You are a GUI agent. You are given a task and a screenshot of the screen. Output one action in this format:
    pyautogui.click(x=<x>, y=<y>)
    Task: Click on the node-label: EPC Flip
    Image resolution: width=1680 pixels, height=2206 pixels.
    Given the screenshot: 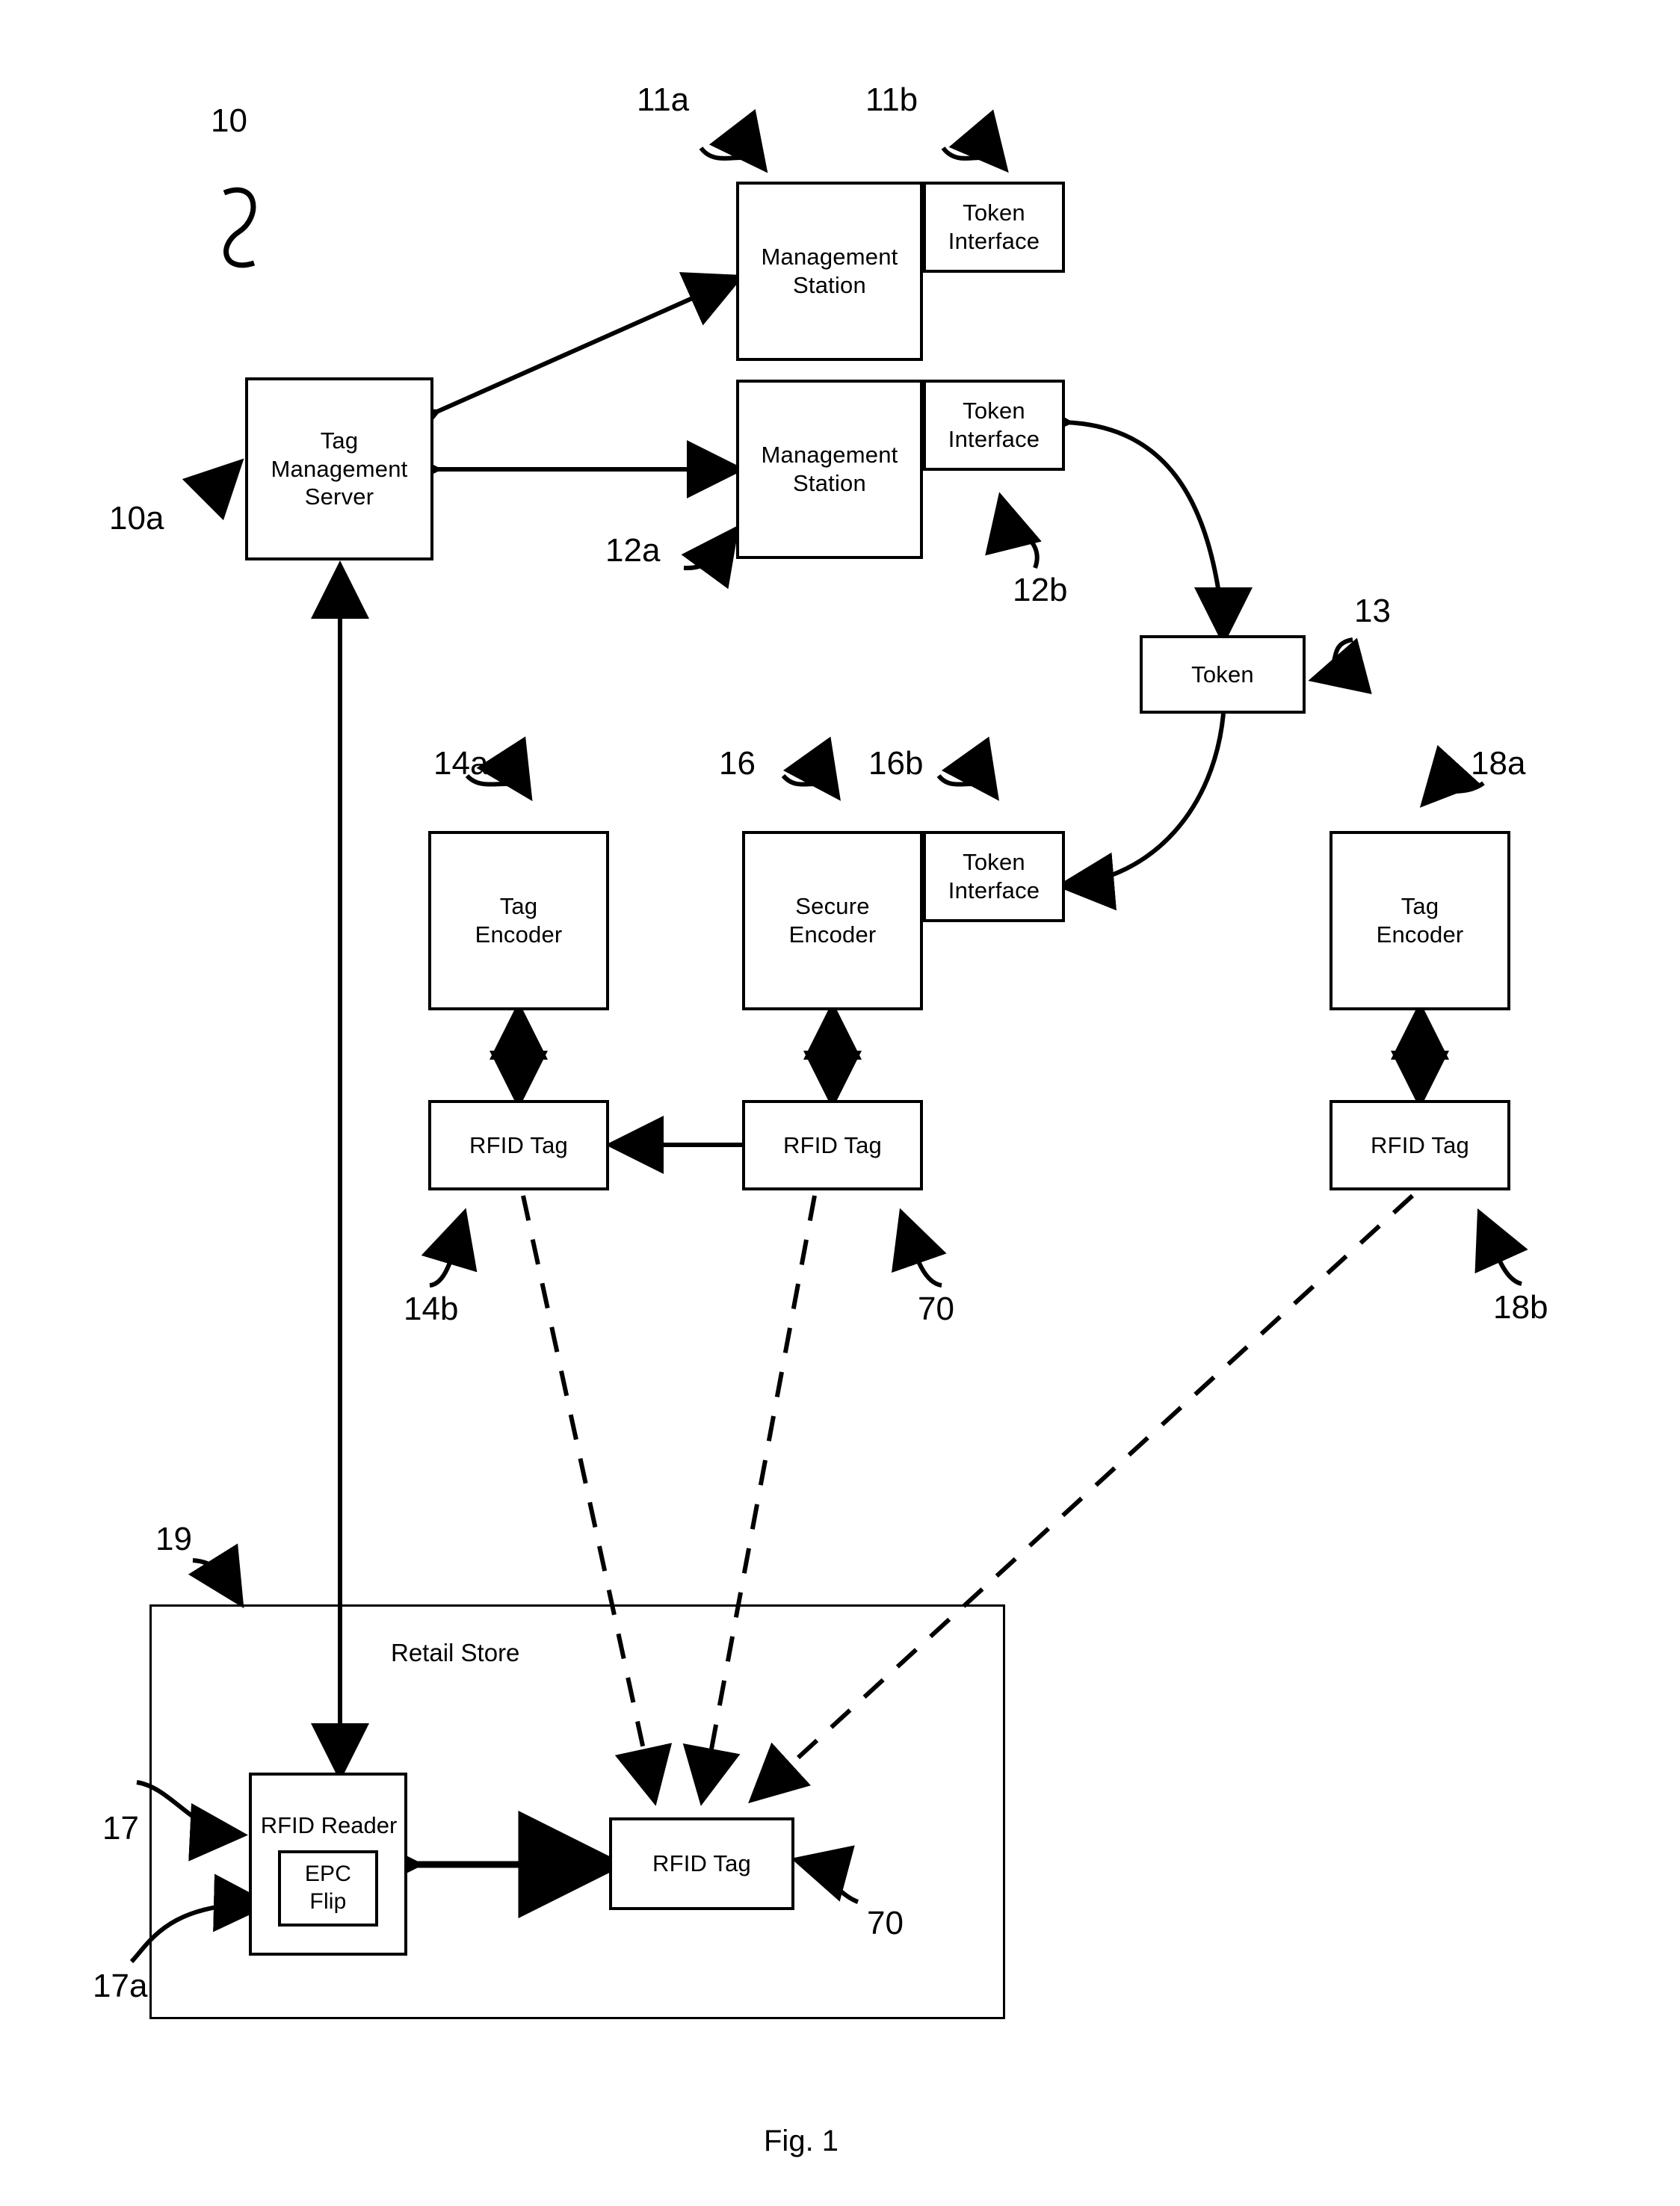 What is the action you would take?
    pyautogui.click(x=328, y=1887)
    